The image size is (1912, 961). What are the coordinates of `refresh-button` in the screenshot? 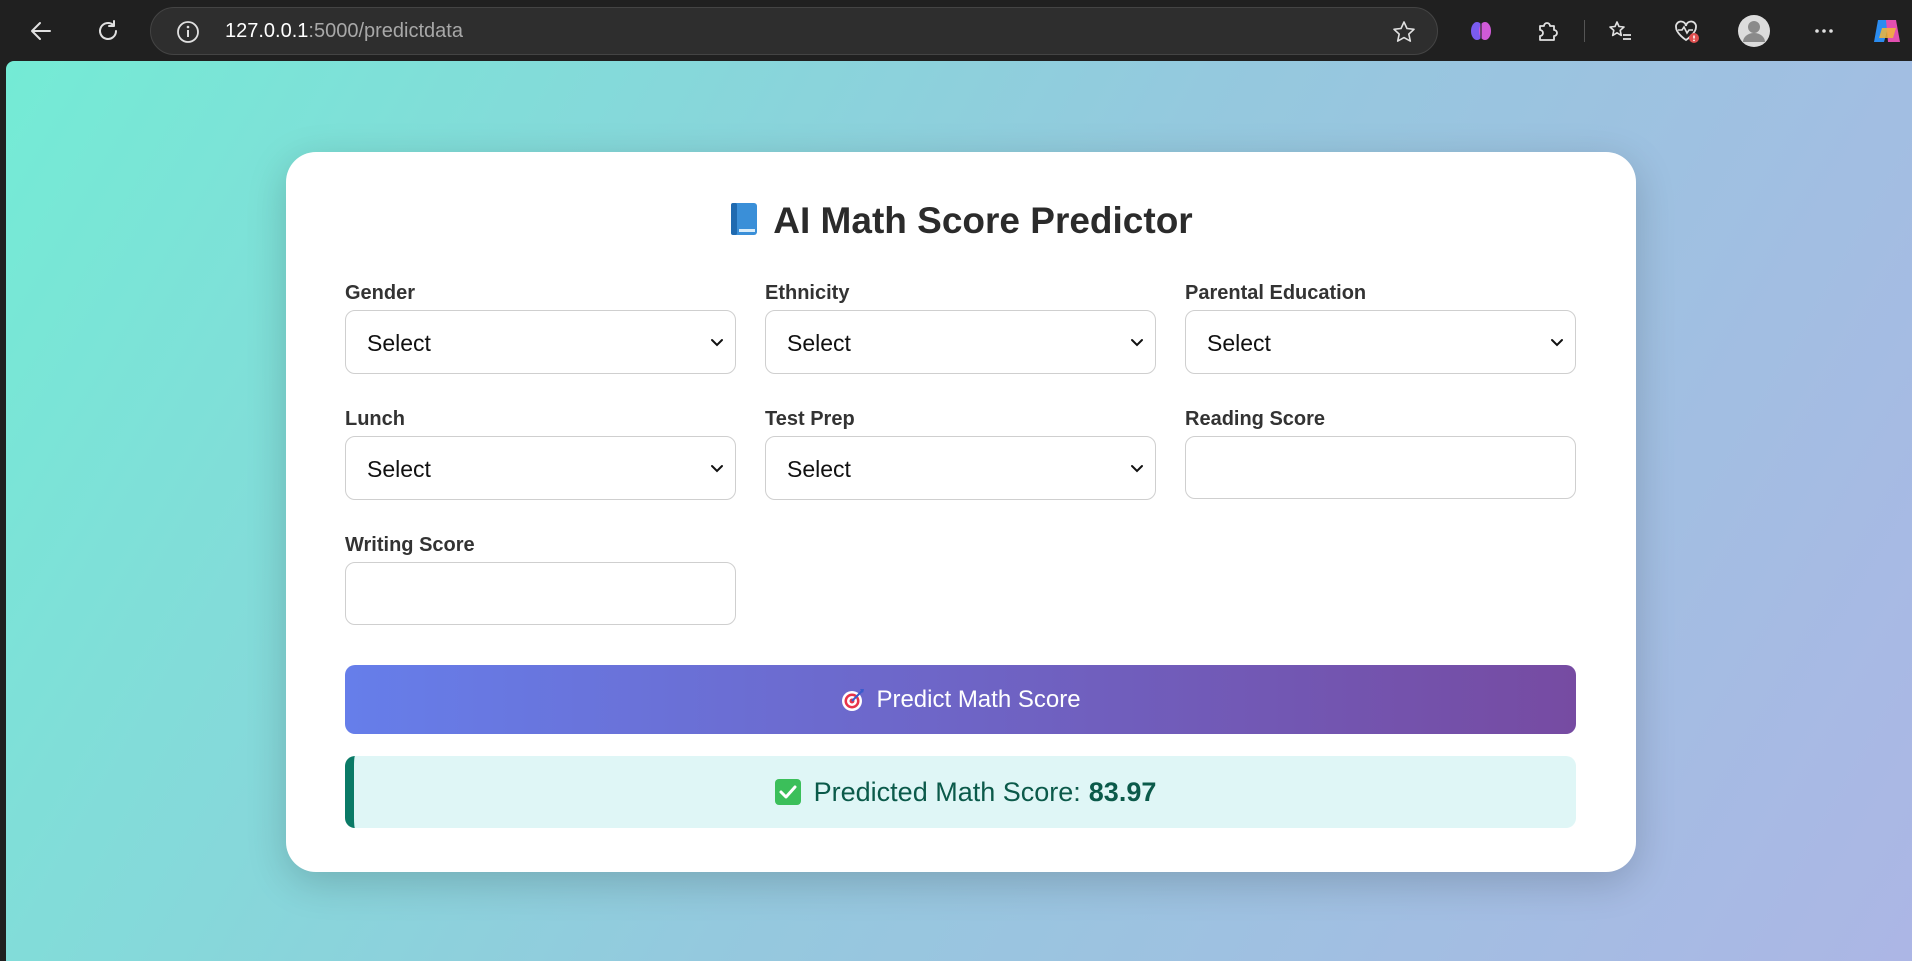 It's located at (108, 31).